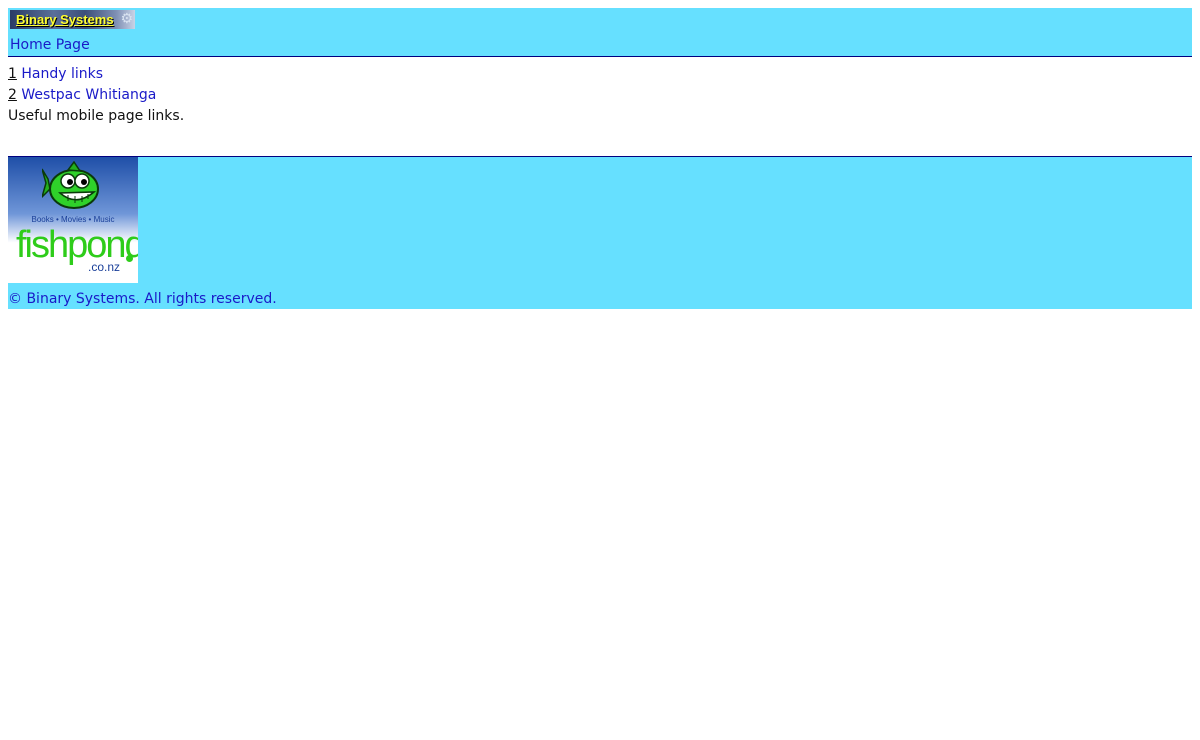  Describe the element at coordinates (50, 45) in the screenshot. I see `home-page-link: Home Page` at that location.